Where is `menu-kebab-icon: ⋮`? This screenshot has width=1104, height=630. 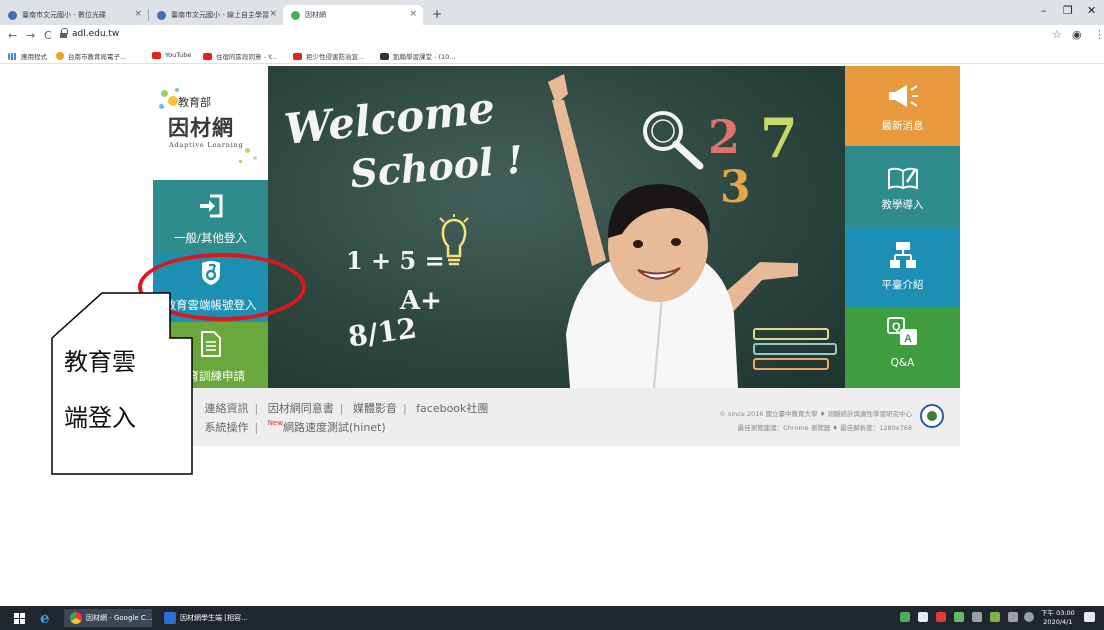 menu-kebab-icon: ⋮ is located at coordinates (1099, 34).